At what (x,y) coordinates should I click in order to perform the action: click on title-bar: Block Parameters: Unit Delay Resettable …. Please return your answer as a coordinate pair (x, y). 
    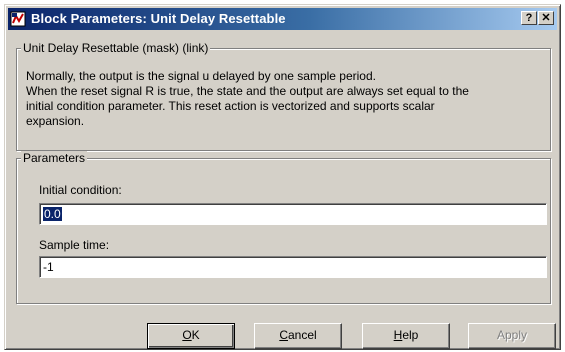
    Looking at the image, I should click on (282, 19).